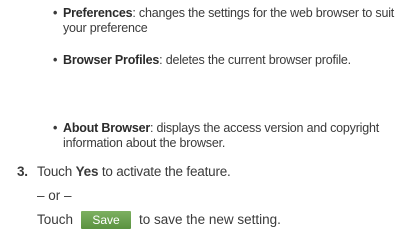 Image resolution: width=416 pixels, height=244 pixels. Describe the element at coordinates (55, 219) in the screenshot. I see `touch-text: Touch` at that location.